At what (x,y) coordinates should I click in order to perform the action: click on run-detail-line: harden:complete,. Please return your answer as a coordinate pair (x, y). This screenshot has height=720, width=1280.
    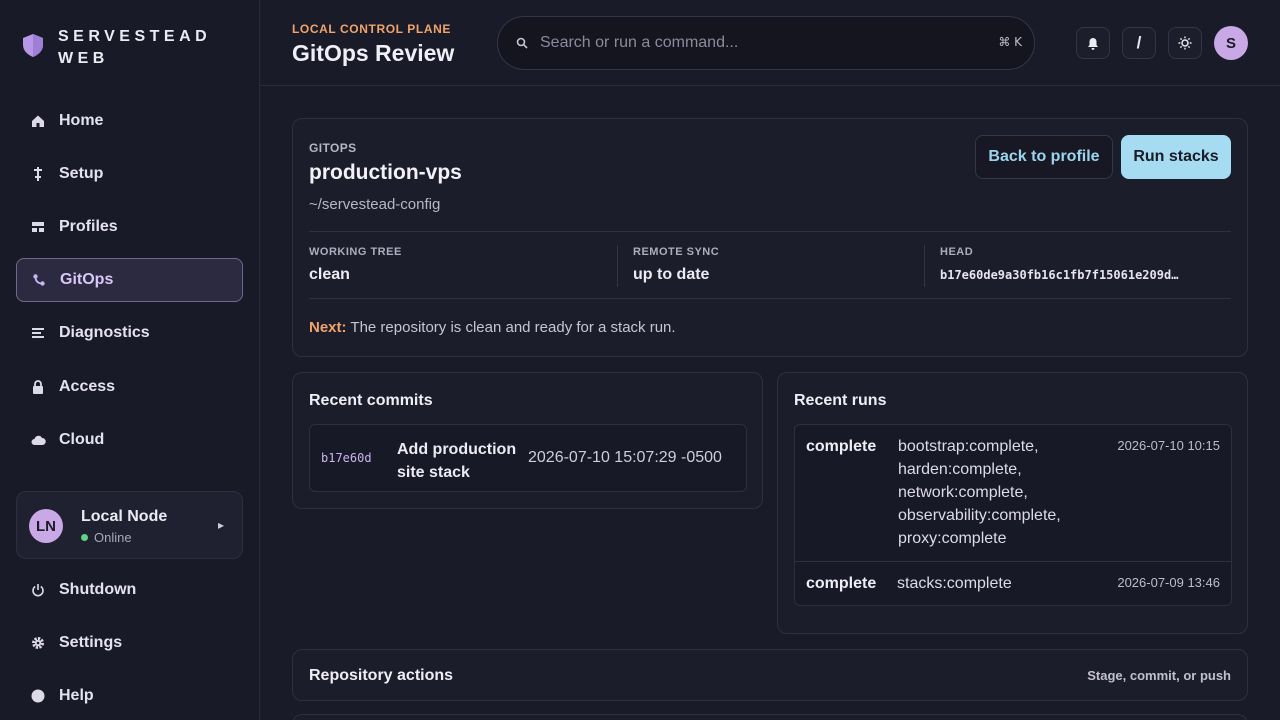
    Looking at the image, I should click on (960, 469).